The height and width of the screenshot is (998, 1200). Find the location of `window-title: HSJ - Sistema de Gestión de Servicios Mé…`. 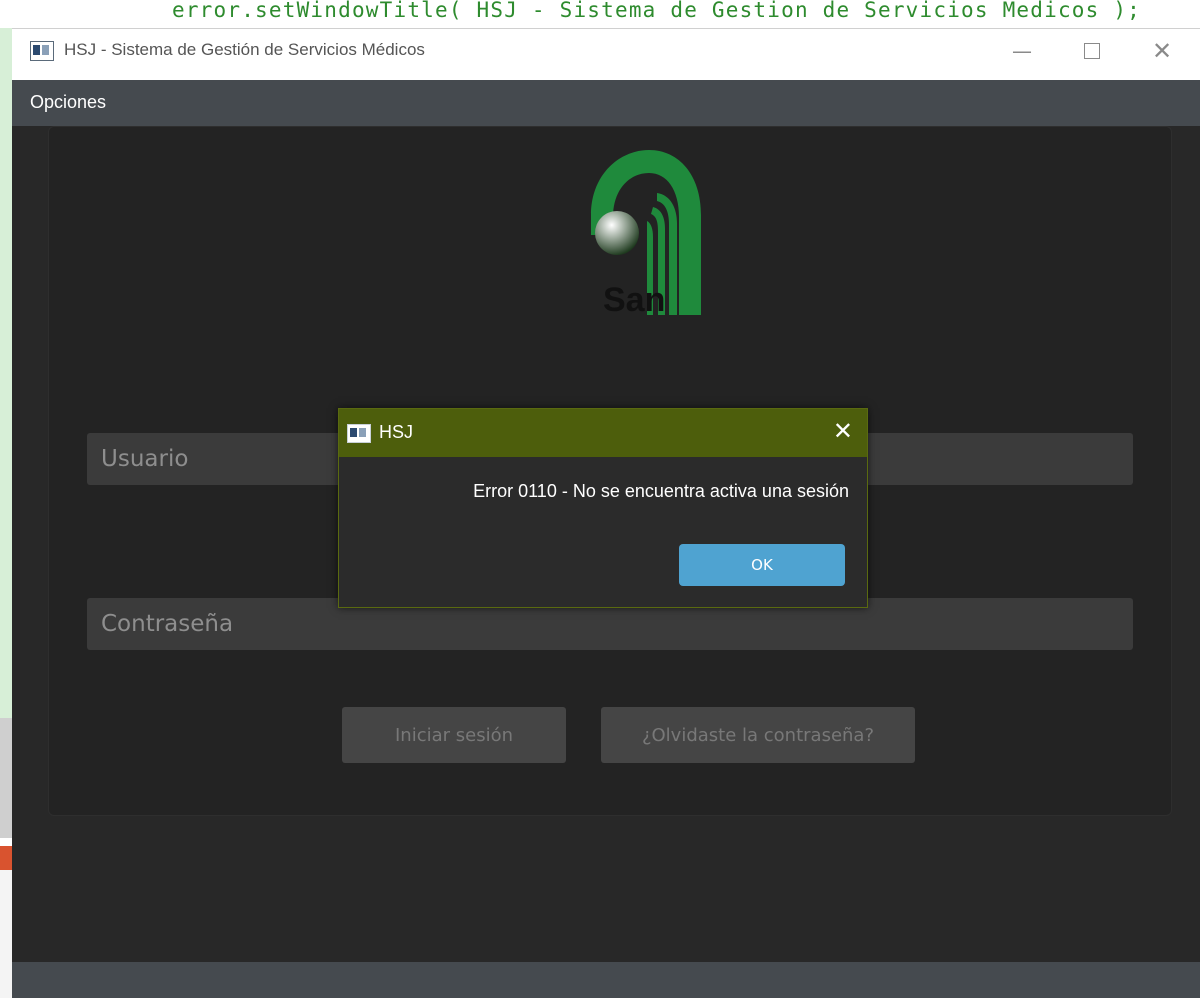

window-title: HSJ - Sistema de Gestión de Servicios Mé… is located at coordinates (244, 49).